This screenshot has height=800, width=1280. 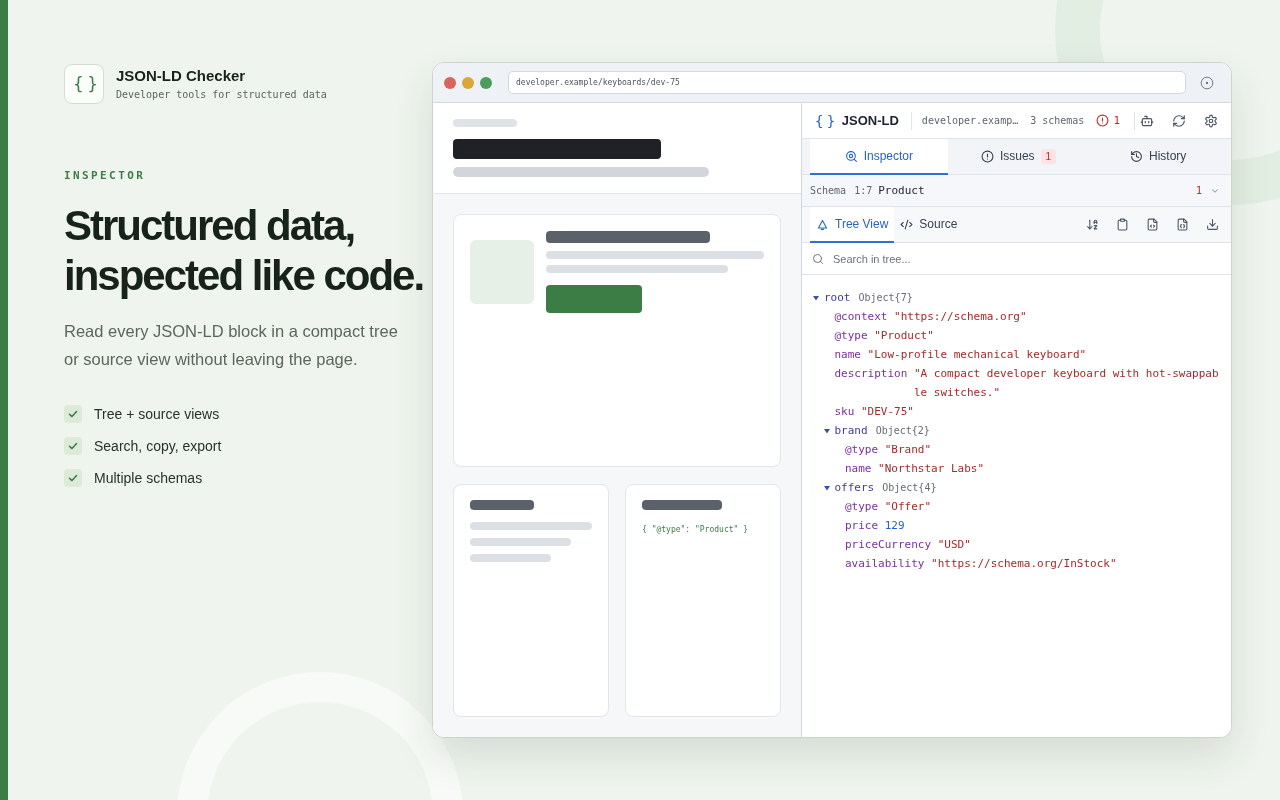 What do you see at coordinates (954, 545) in the screenshot?
I see `tree-value: "USD"` at bounding box center [954, 545].